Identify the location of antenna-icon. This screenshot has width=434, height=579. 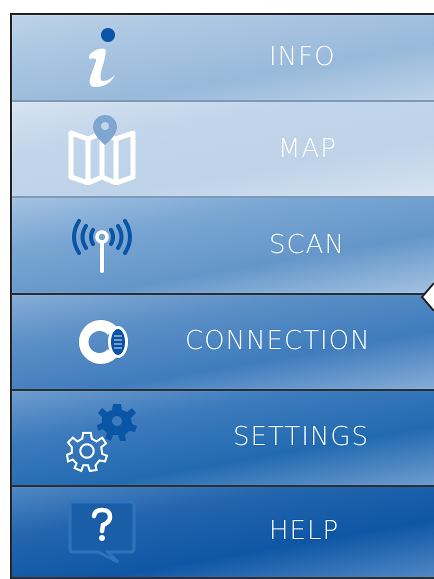
(102, 245).